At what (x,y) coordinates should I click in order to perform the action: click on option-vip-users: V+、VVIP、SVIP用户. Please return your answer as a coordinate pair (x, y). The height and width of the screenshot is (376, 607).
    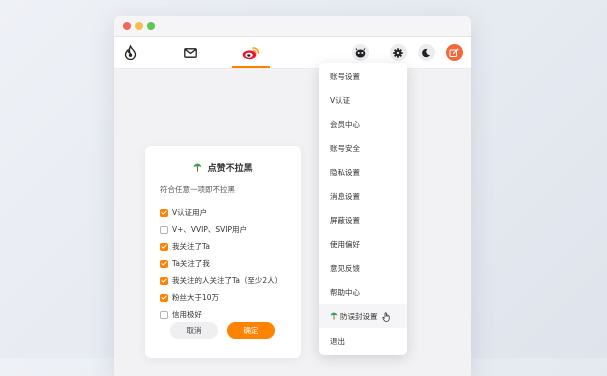
    Looking at the image, I should click on (203, 229).